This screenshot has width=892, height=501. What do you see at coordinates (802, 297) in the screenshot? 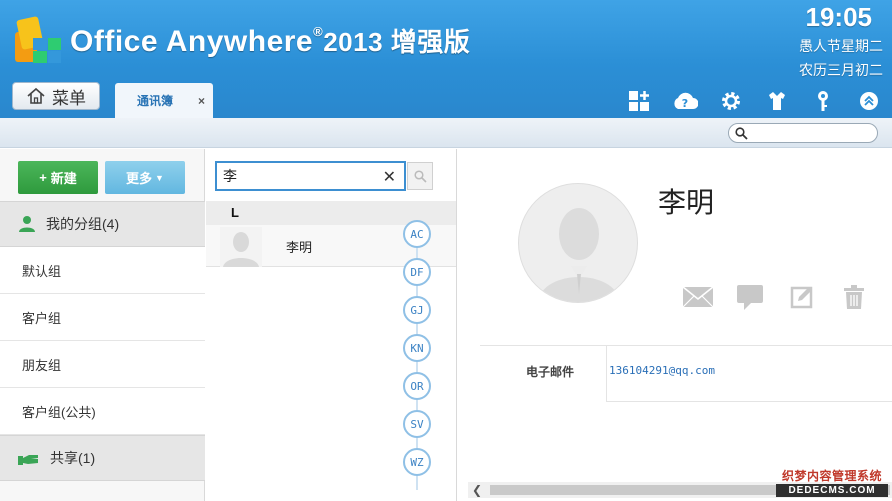
I see `edit-icon` at bounding box center [802, 297].